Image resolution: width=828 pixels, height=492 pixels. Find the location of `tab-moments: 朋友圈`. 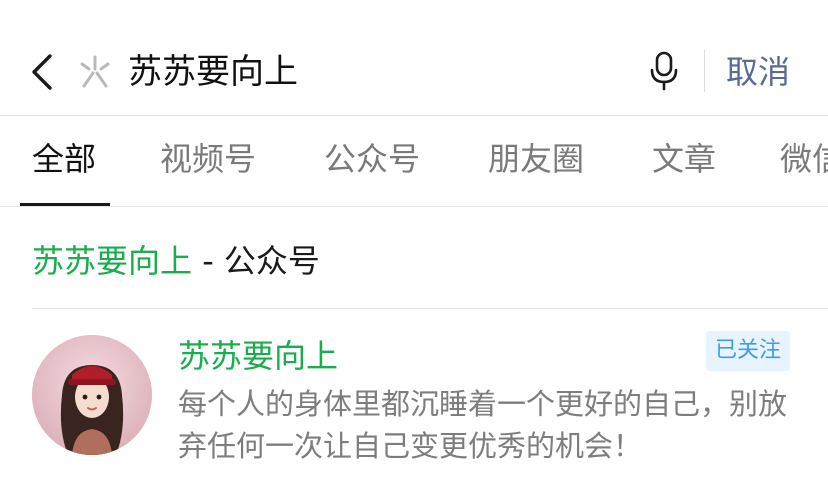

tab-moments: 朋友圈 is located at coordinates (536, 159).